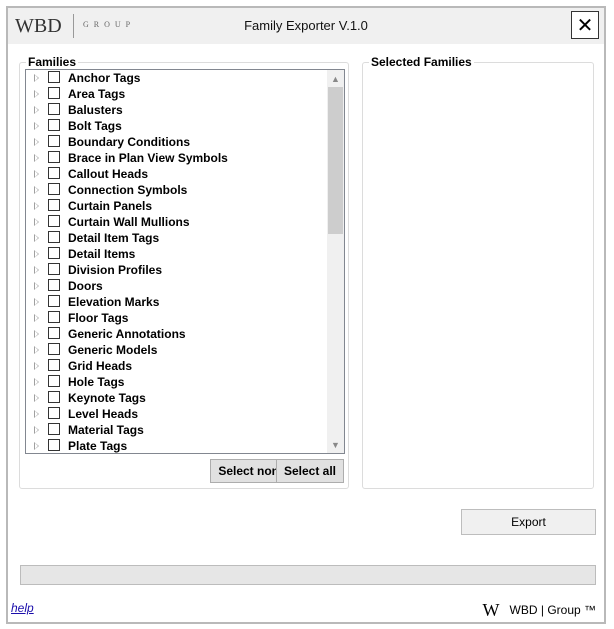 Image resolution: width=614 pixels, height=629 pixels. Describe the element at coordinates (176, 158) in the screenshot. I see `family-tree-item: Brace in Plan View Symbols` at that location.